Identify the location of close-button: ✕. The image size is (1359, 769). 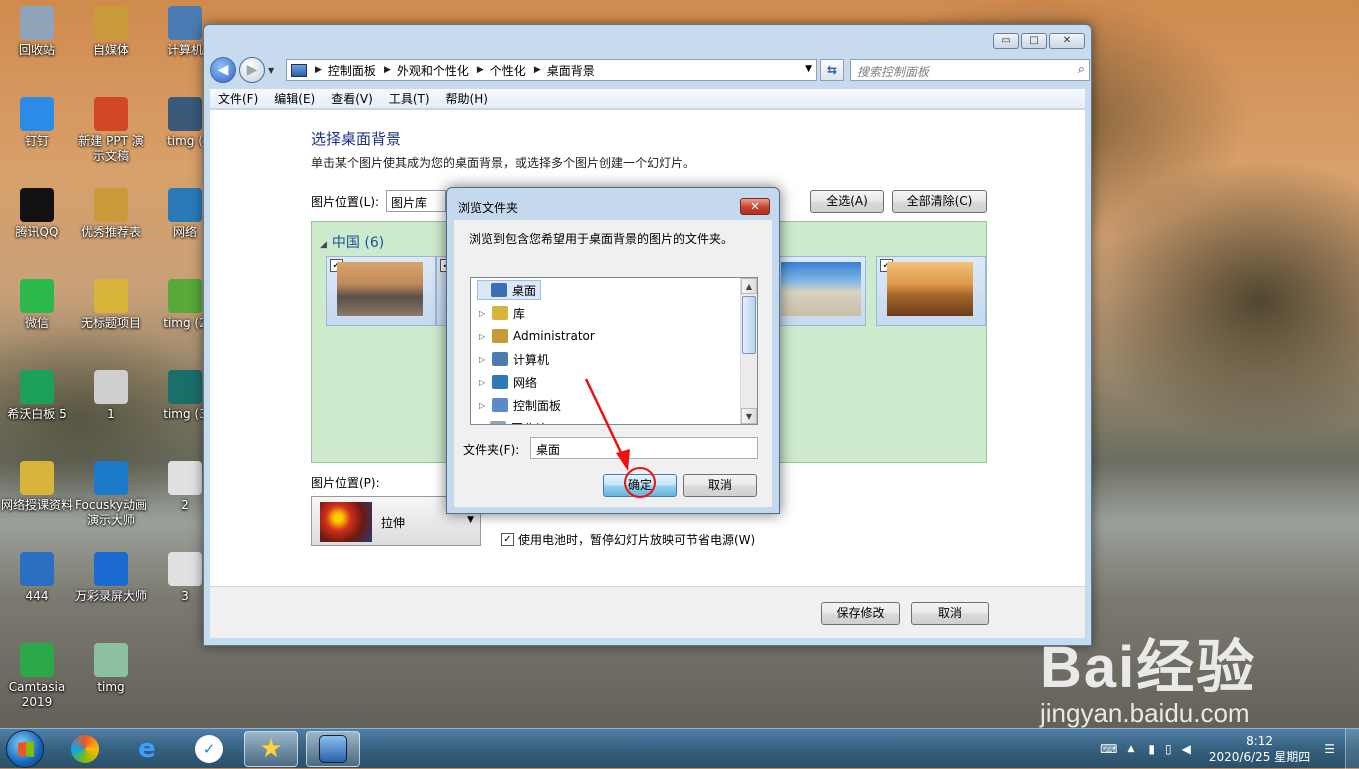
(1067, 41).